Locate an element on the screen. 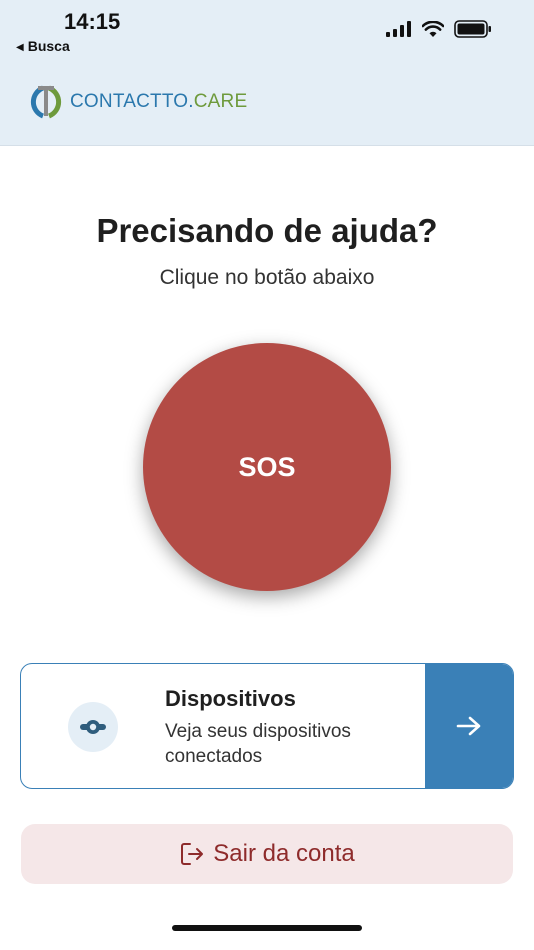  back-to-app-link: ◀ Busca is located at coordinates (43, 46).